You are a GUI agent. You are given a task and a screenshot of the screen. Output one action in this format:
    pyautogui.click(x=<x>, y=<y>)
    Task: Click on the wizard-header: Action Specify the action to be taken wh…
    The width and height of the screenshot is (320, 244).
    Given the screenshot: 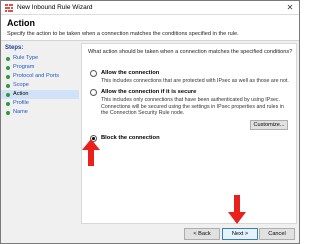 What is the action you would take?
    pyautogui.click(x=150, y=28)
    